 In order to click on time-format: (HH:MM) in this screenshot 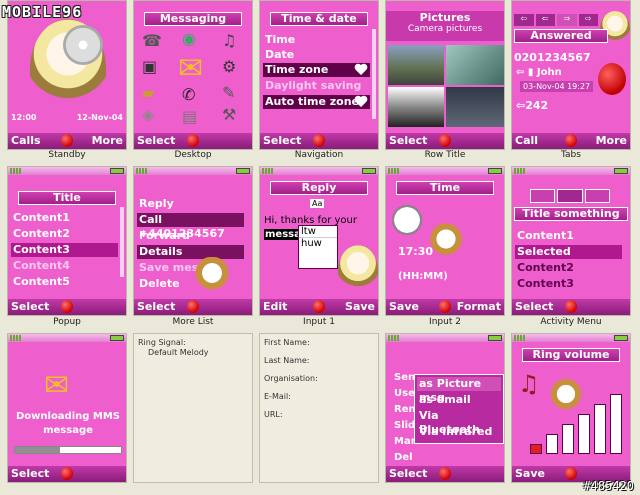, I will do `click(423, 276)`.